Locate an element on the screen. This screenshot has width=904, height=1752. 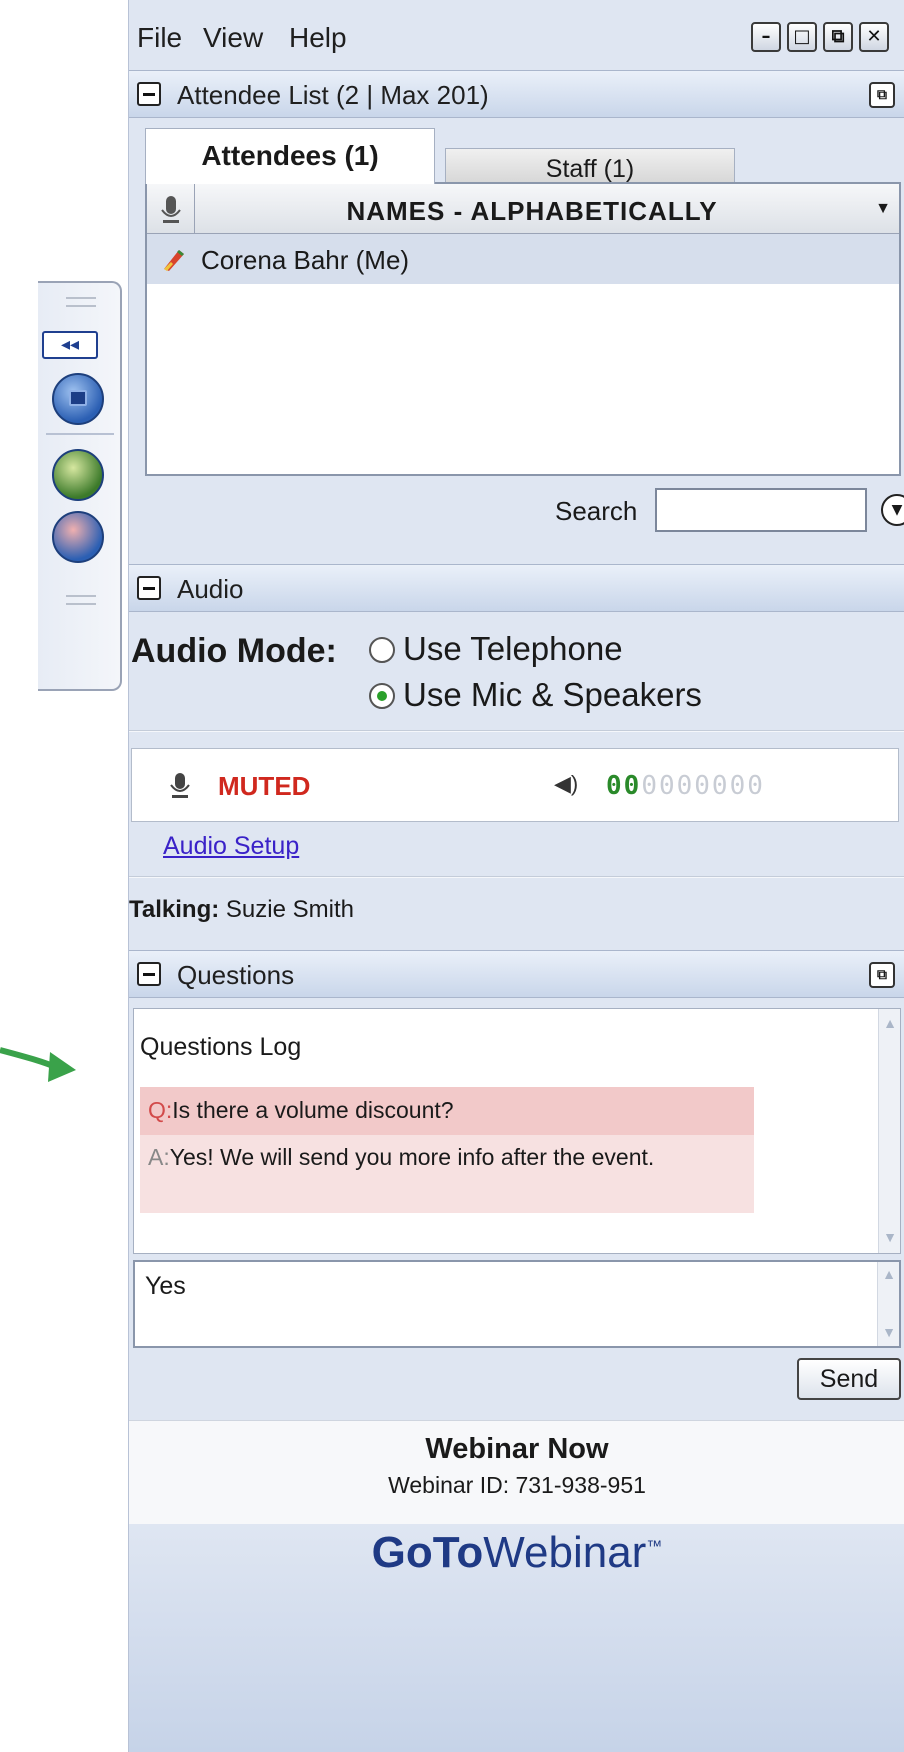
close-icon: ✕ is located at coordinates (874, 36).